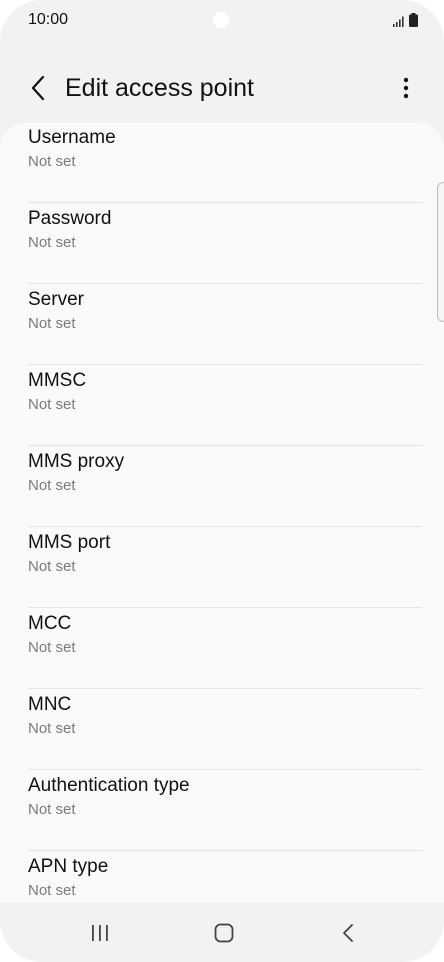  I want to click on recent-apps-icon, so click(100, 933).